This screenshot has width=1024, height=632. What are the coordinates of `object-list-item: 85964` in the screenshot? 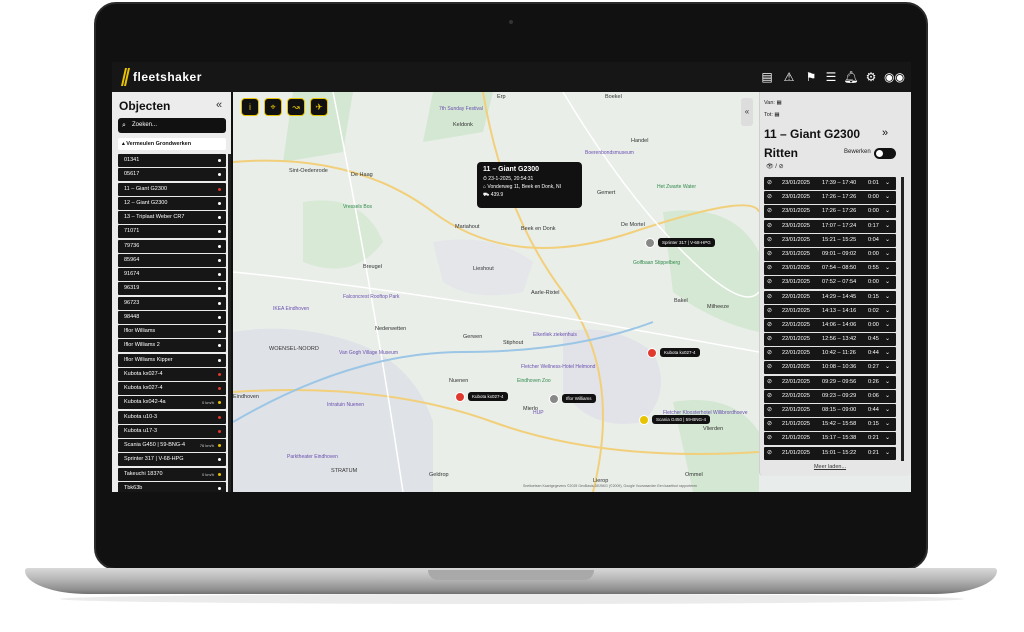 It's located at (172, 260).